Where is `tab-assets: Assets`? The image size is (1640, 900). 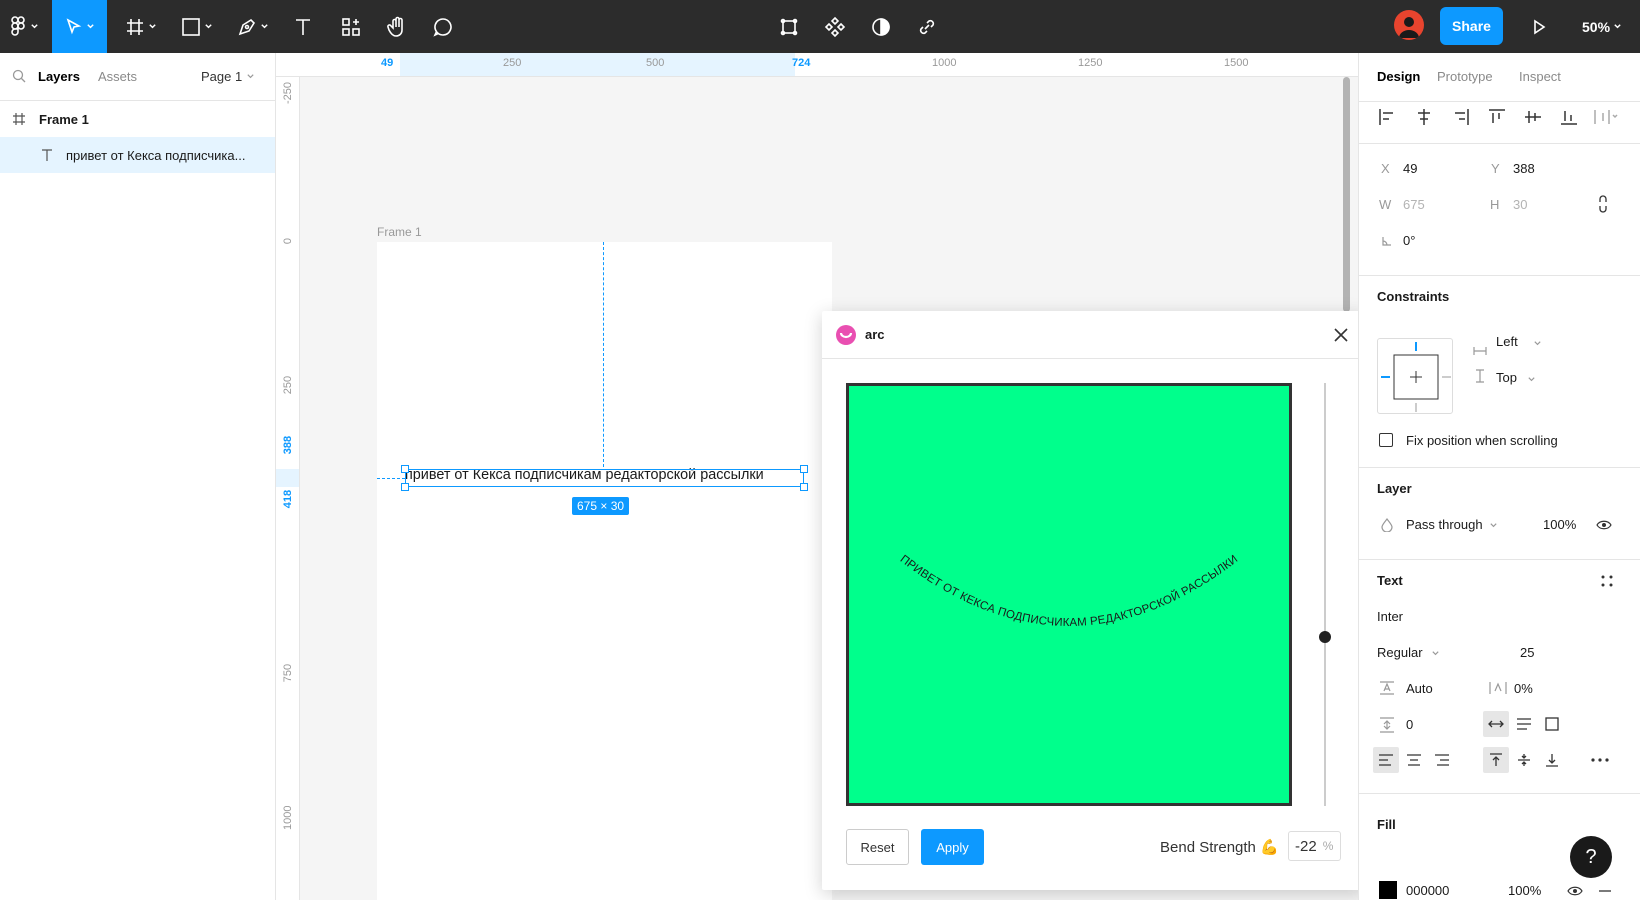 tab-assets: Assets is located at coordinates (117, 76).